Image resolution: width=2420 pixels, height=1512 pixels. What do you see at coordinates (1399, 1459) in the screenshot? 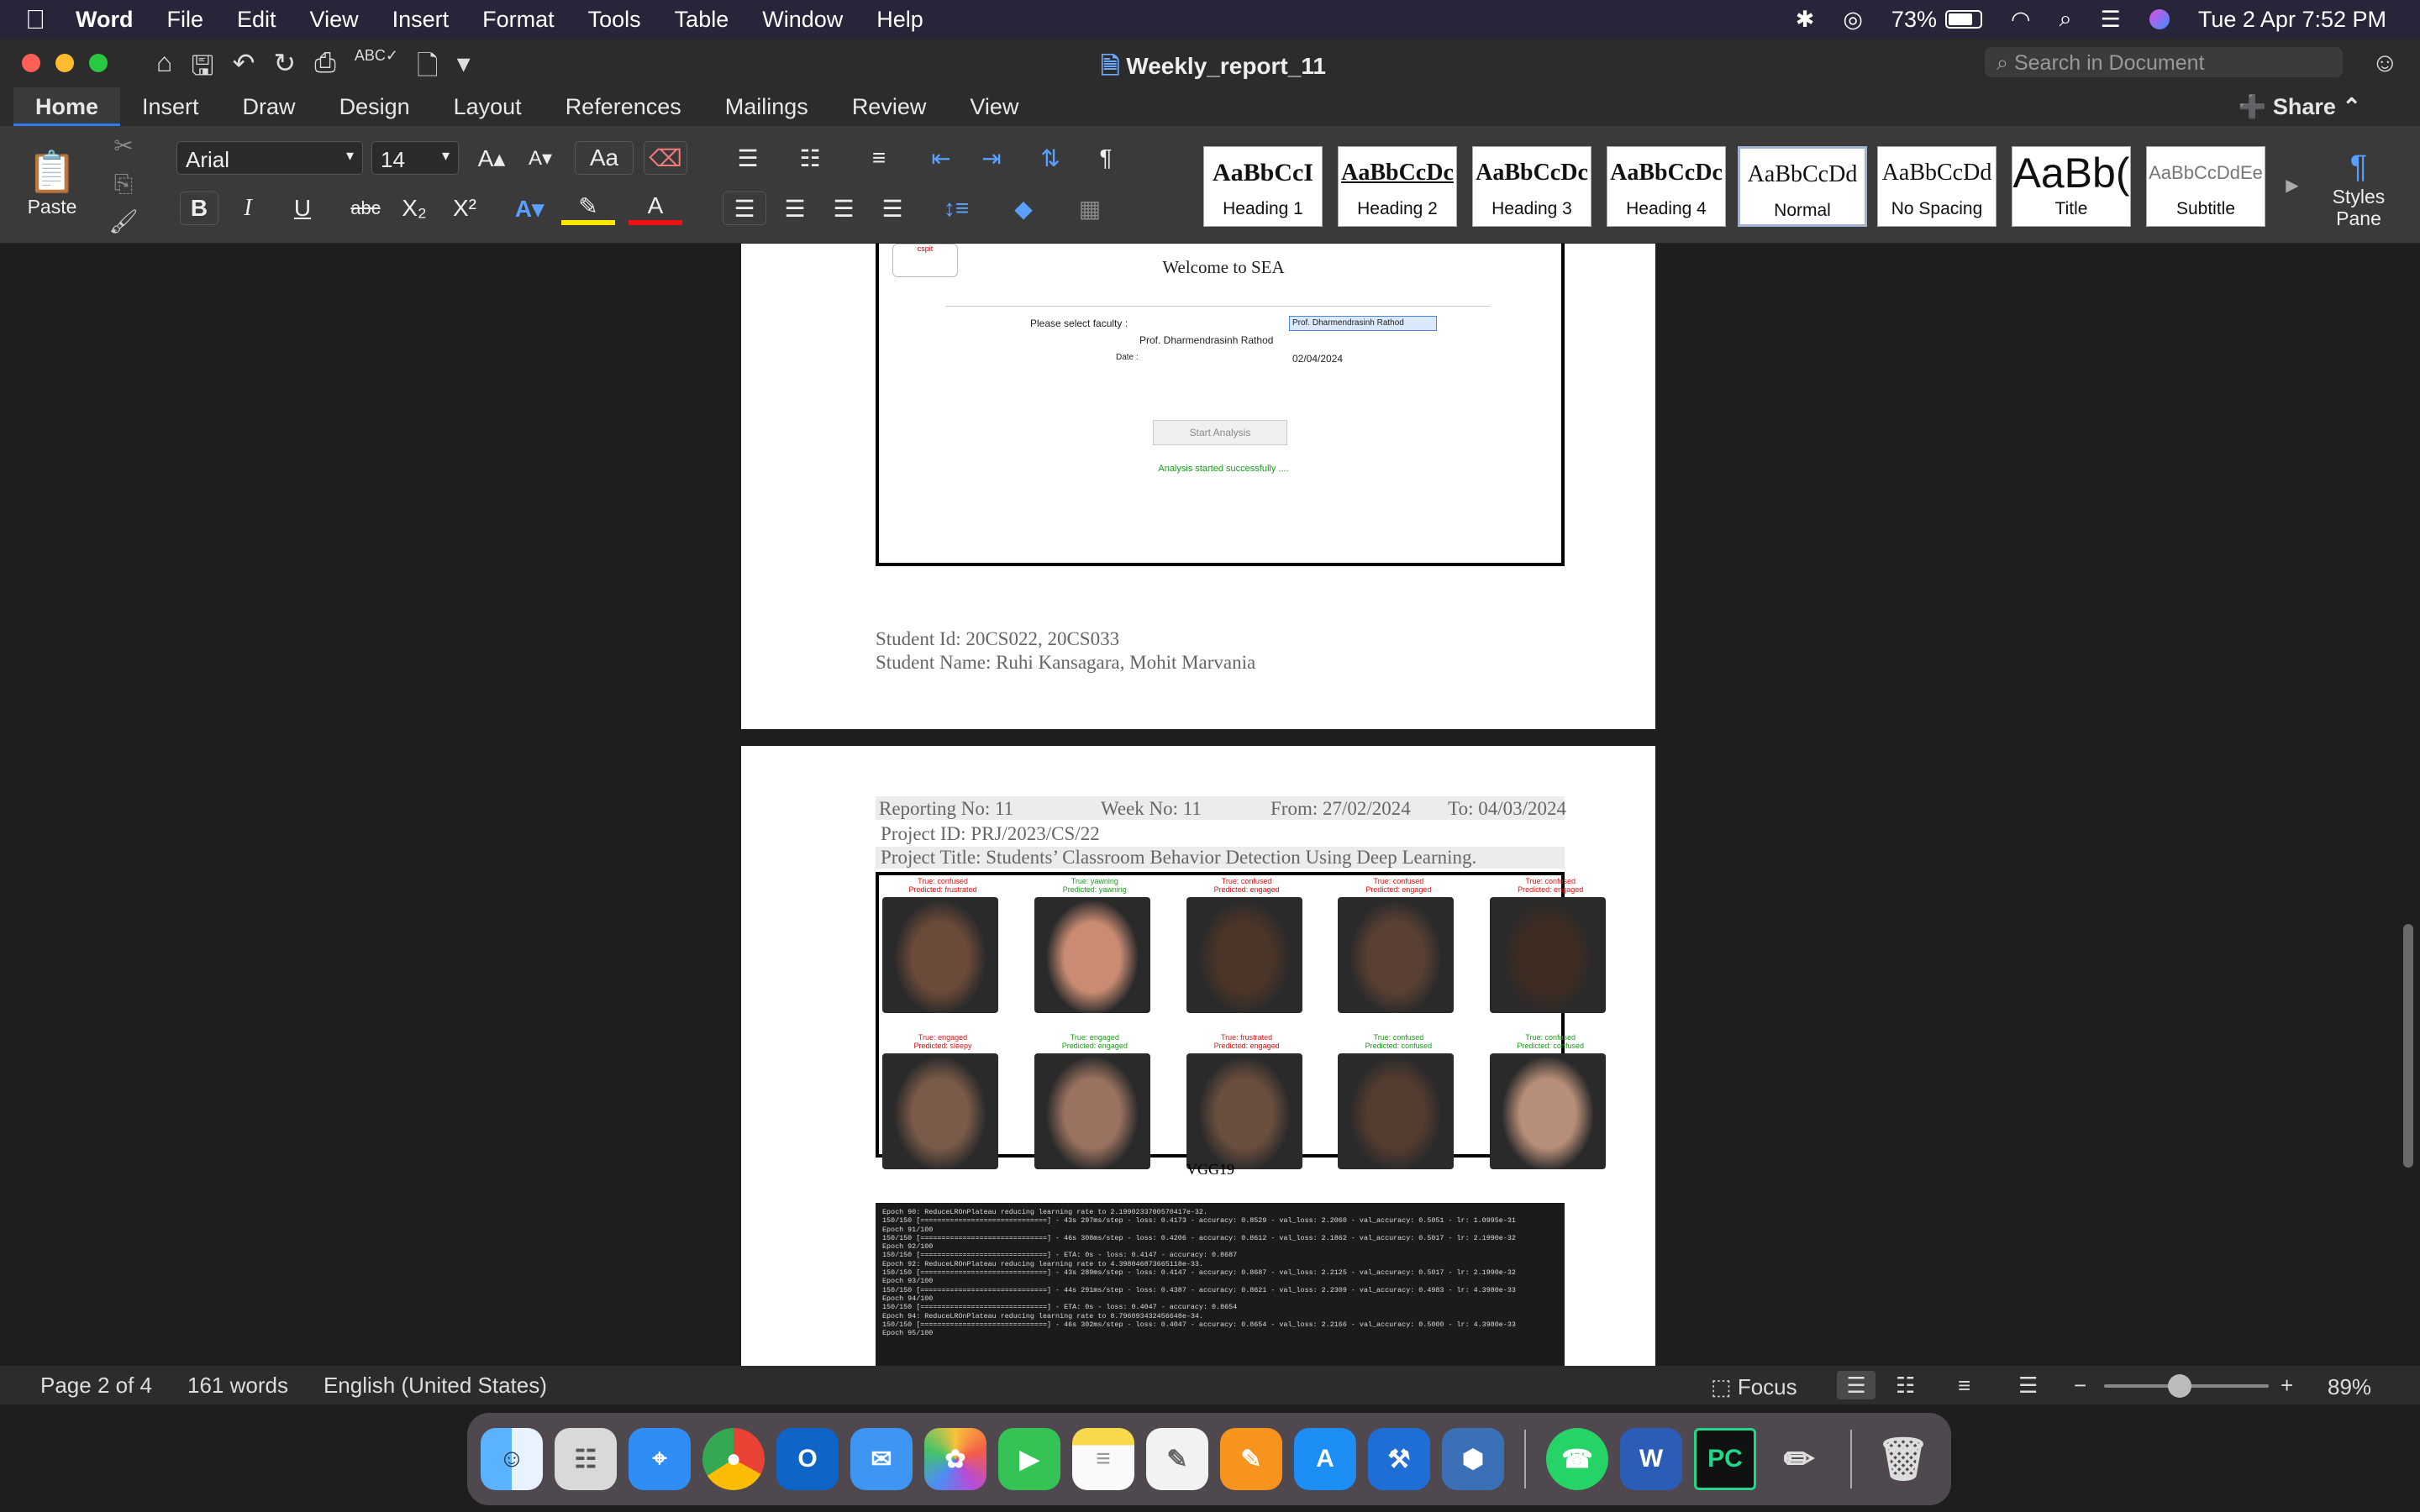
I see `xcode-icon: ⚒` at bounding box center [1399, 1459].